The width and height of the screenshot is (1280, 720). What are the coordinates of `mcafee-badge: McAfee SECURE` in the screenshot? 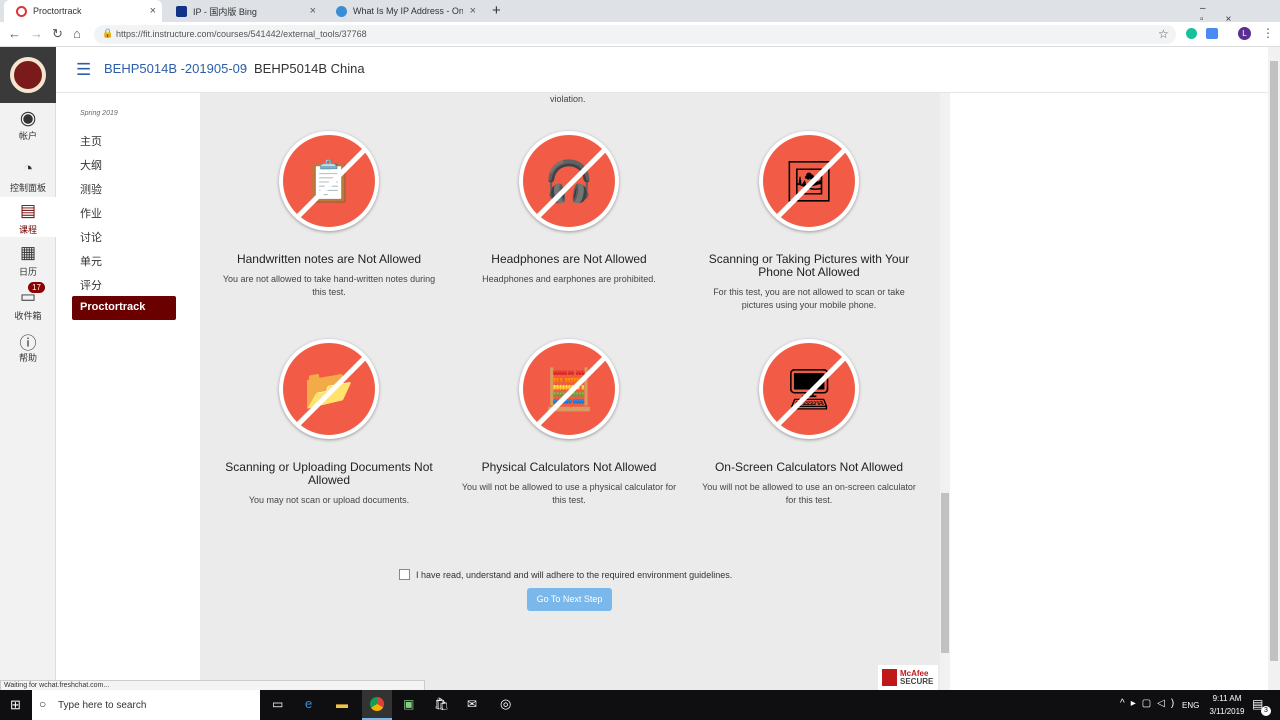 It's located at (908, 677).